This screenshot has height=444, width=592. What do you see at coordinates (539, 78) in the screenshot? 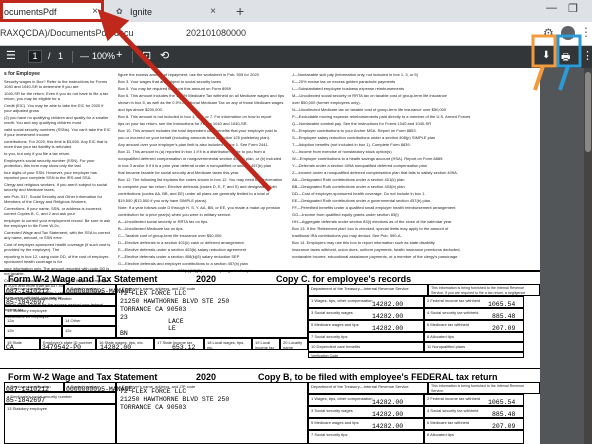
I see `download-pointer` at bounding box center [539, 78].